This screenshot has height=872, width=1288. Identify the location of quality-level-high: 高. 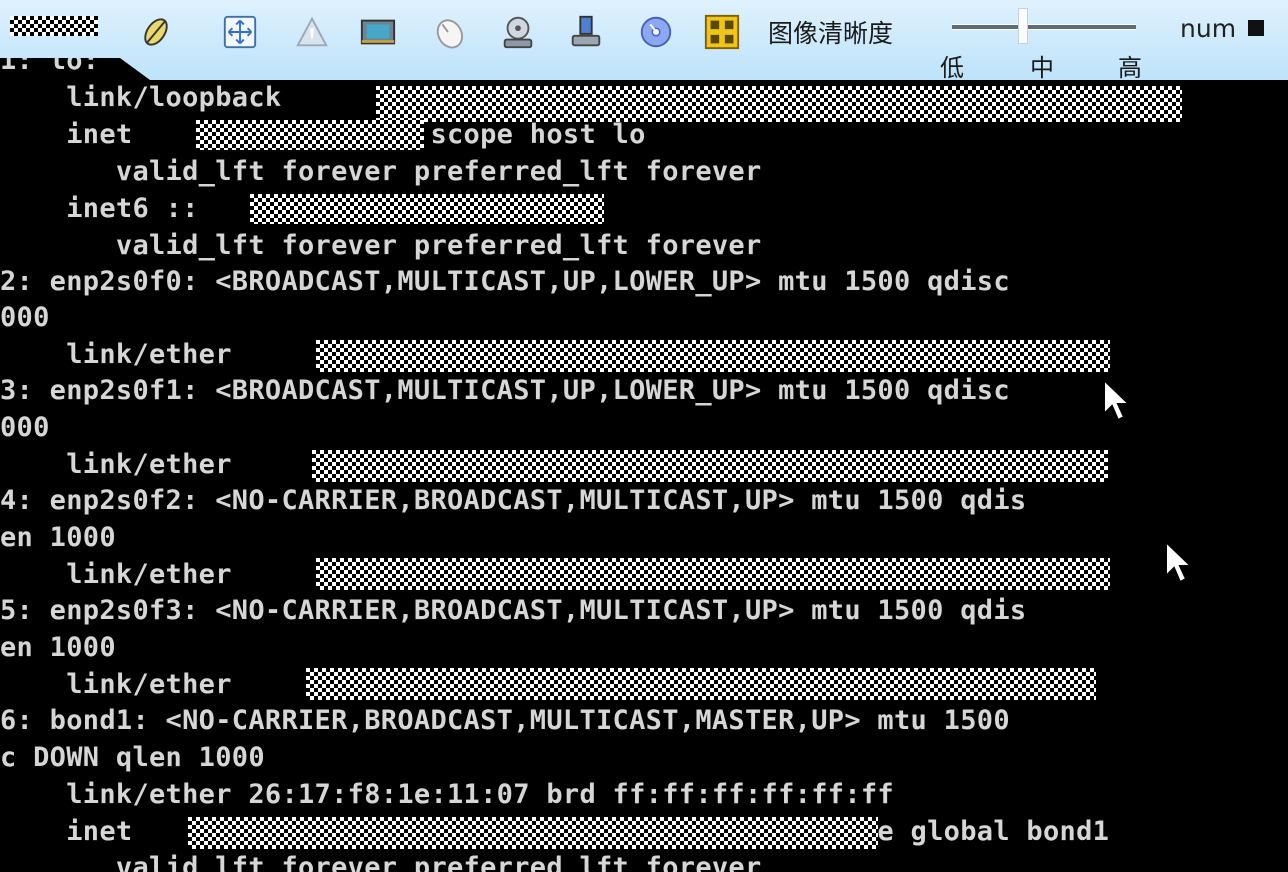
(1130, 68).